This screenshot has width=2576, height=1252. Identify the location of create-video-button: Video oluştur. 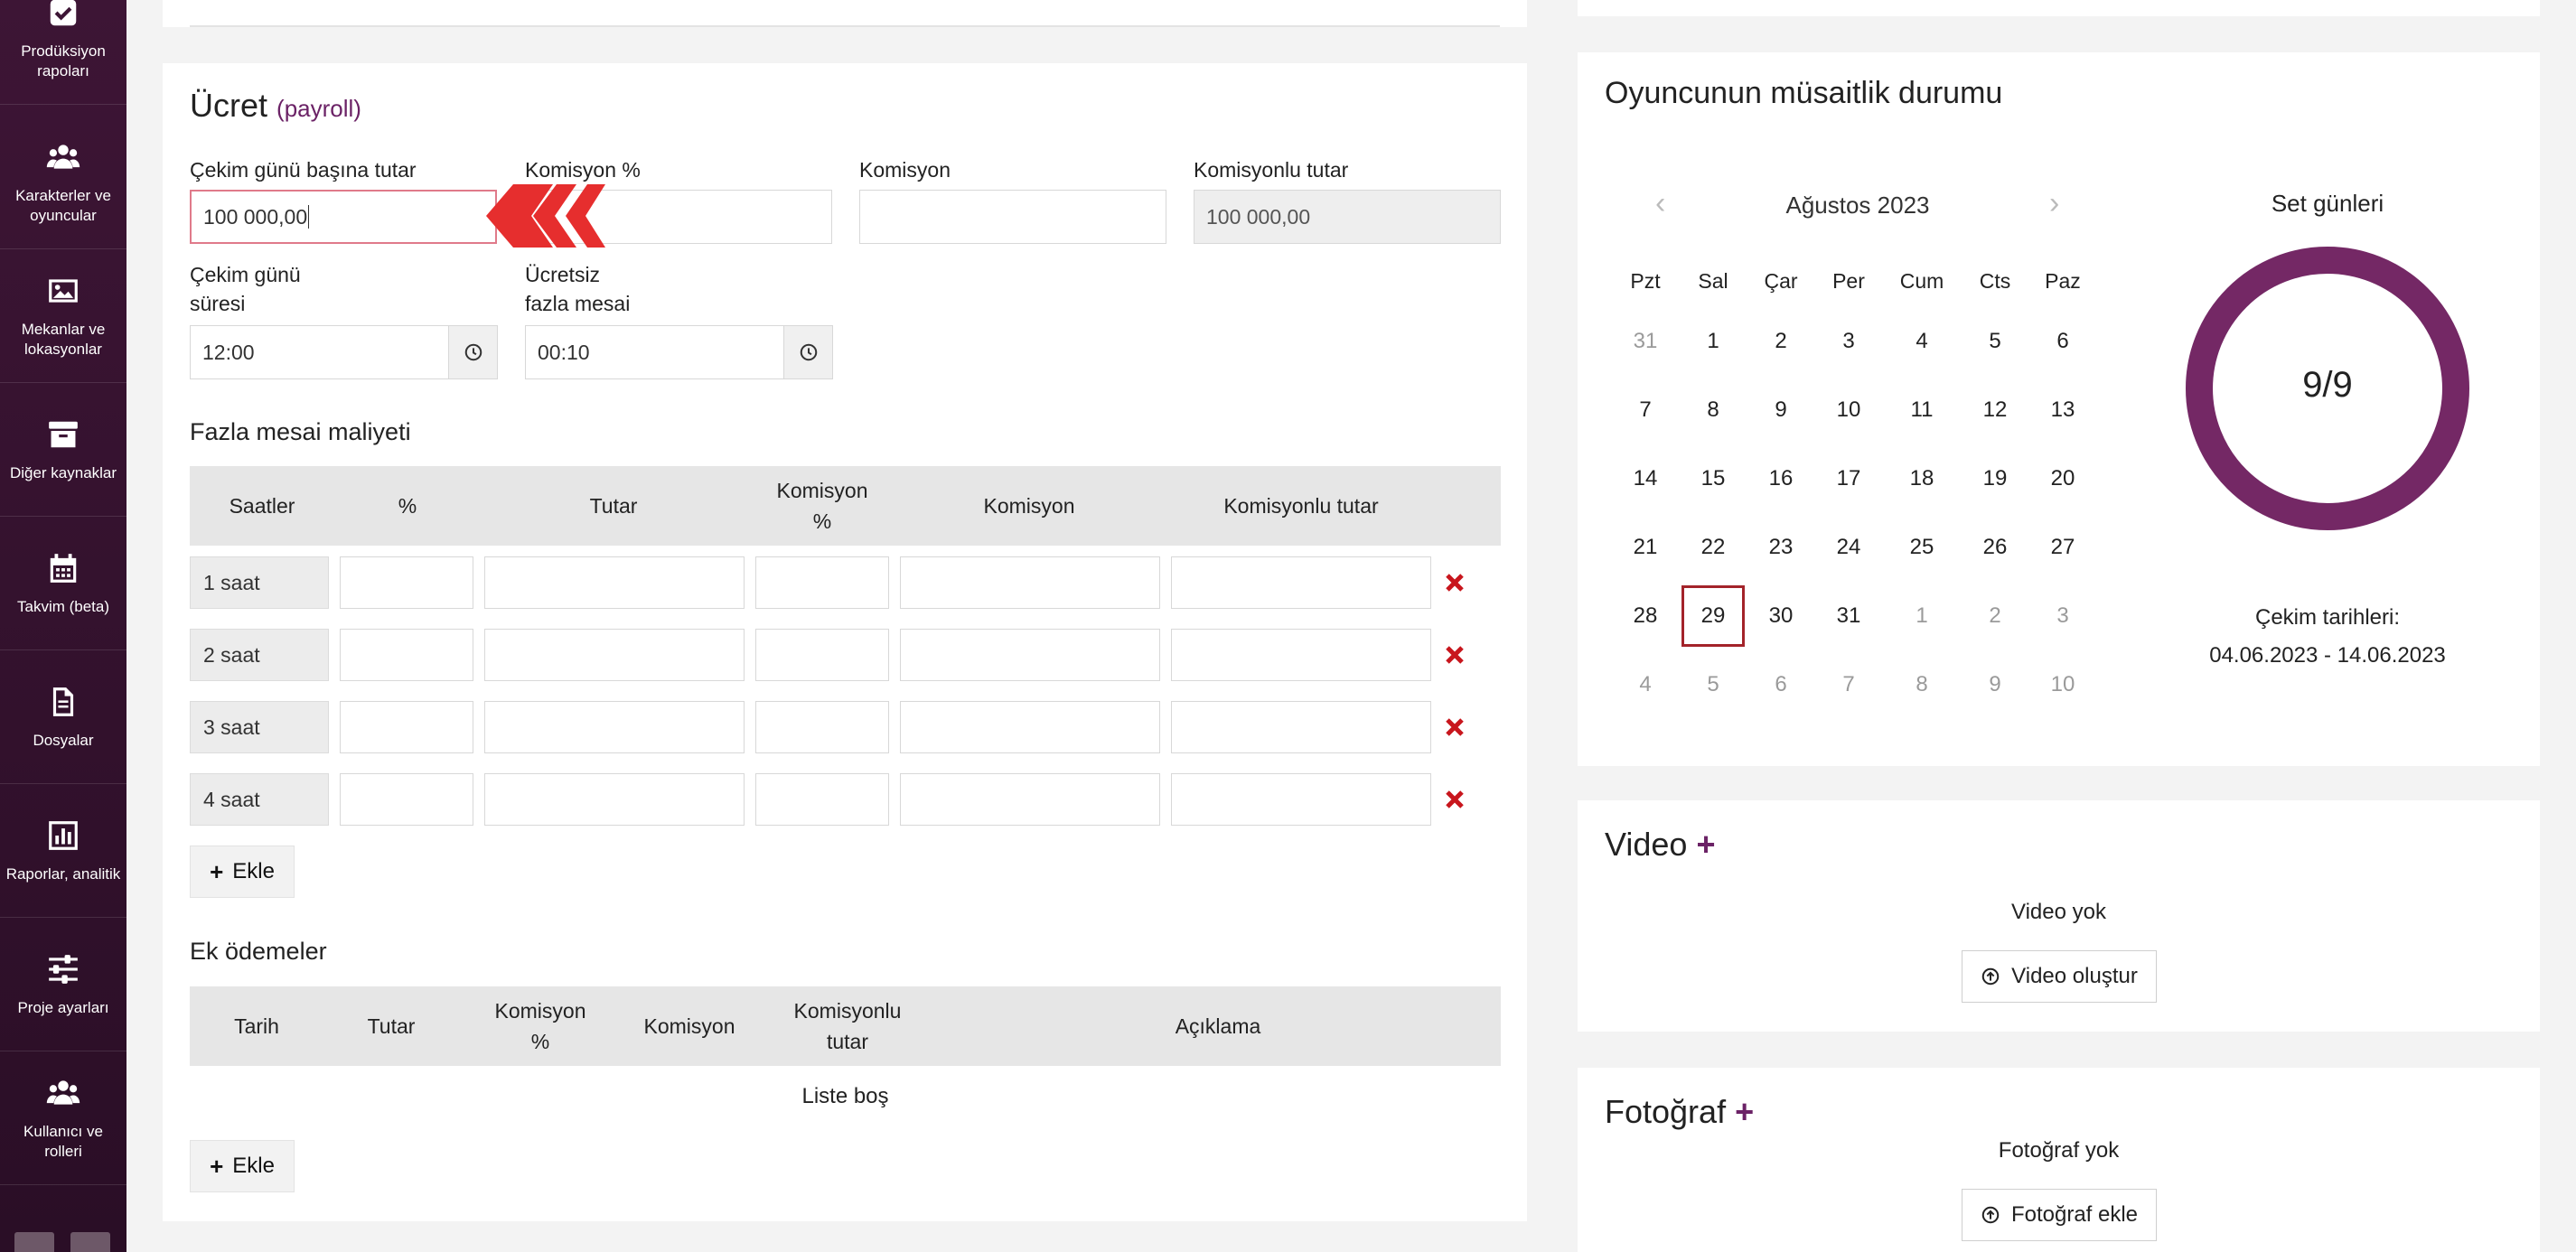
(2059, 976).